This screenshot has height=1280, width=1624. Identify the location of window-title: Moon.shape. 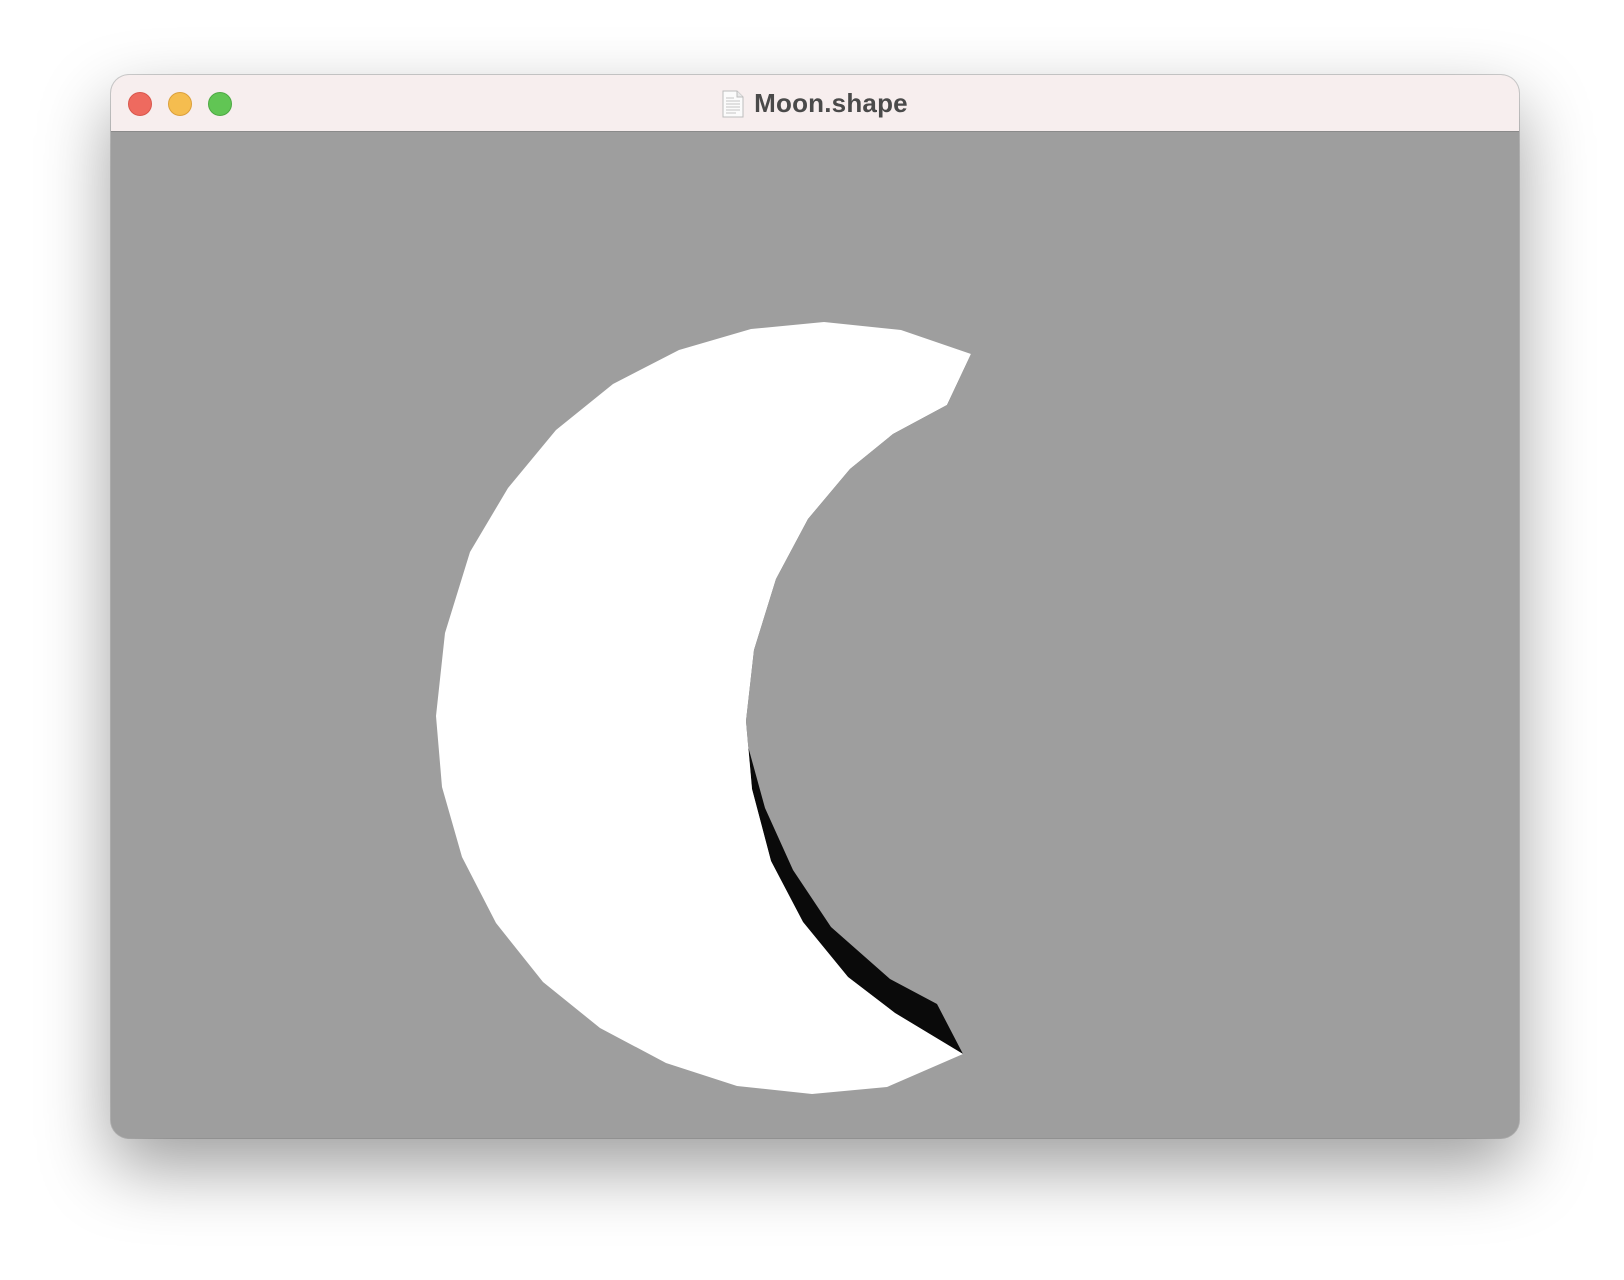
(831, 103).